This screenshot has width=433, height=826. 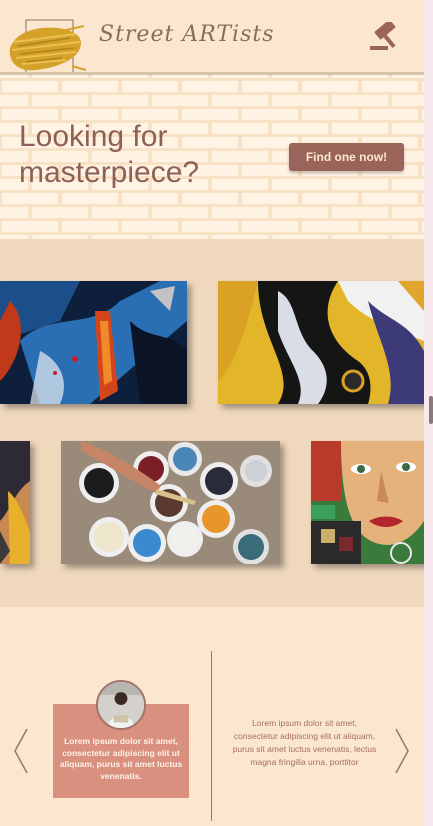 What do you see at coordinates (109, 154) in the screenshot?
I see `hero-title: Looking for masterpiece?` at bounding box center [109, 154].